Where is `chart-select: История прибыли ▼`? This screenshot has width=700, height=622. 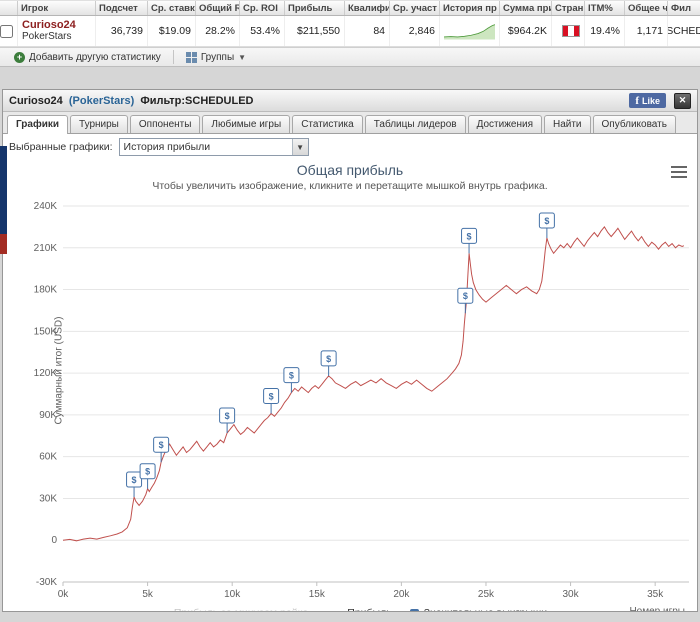 chart-select: История прибыли ▼ is located at coordinates (213, 147).